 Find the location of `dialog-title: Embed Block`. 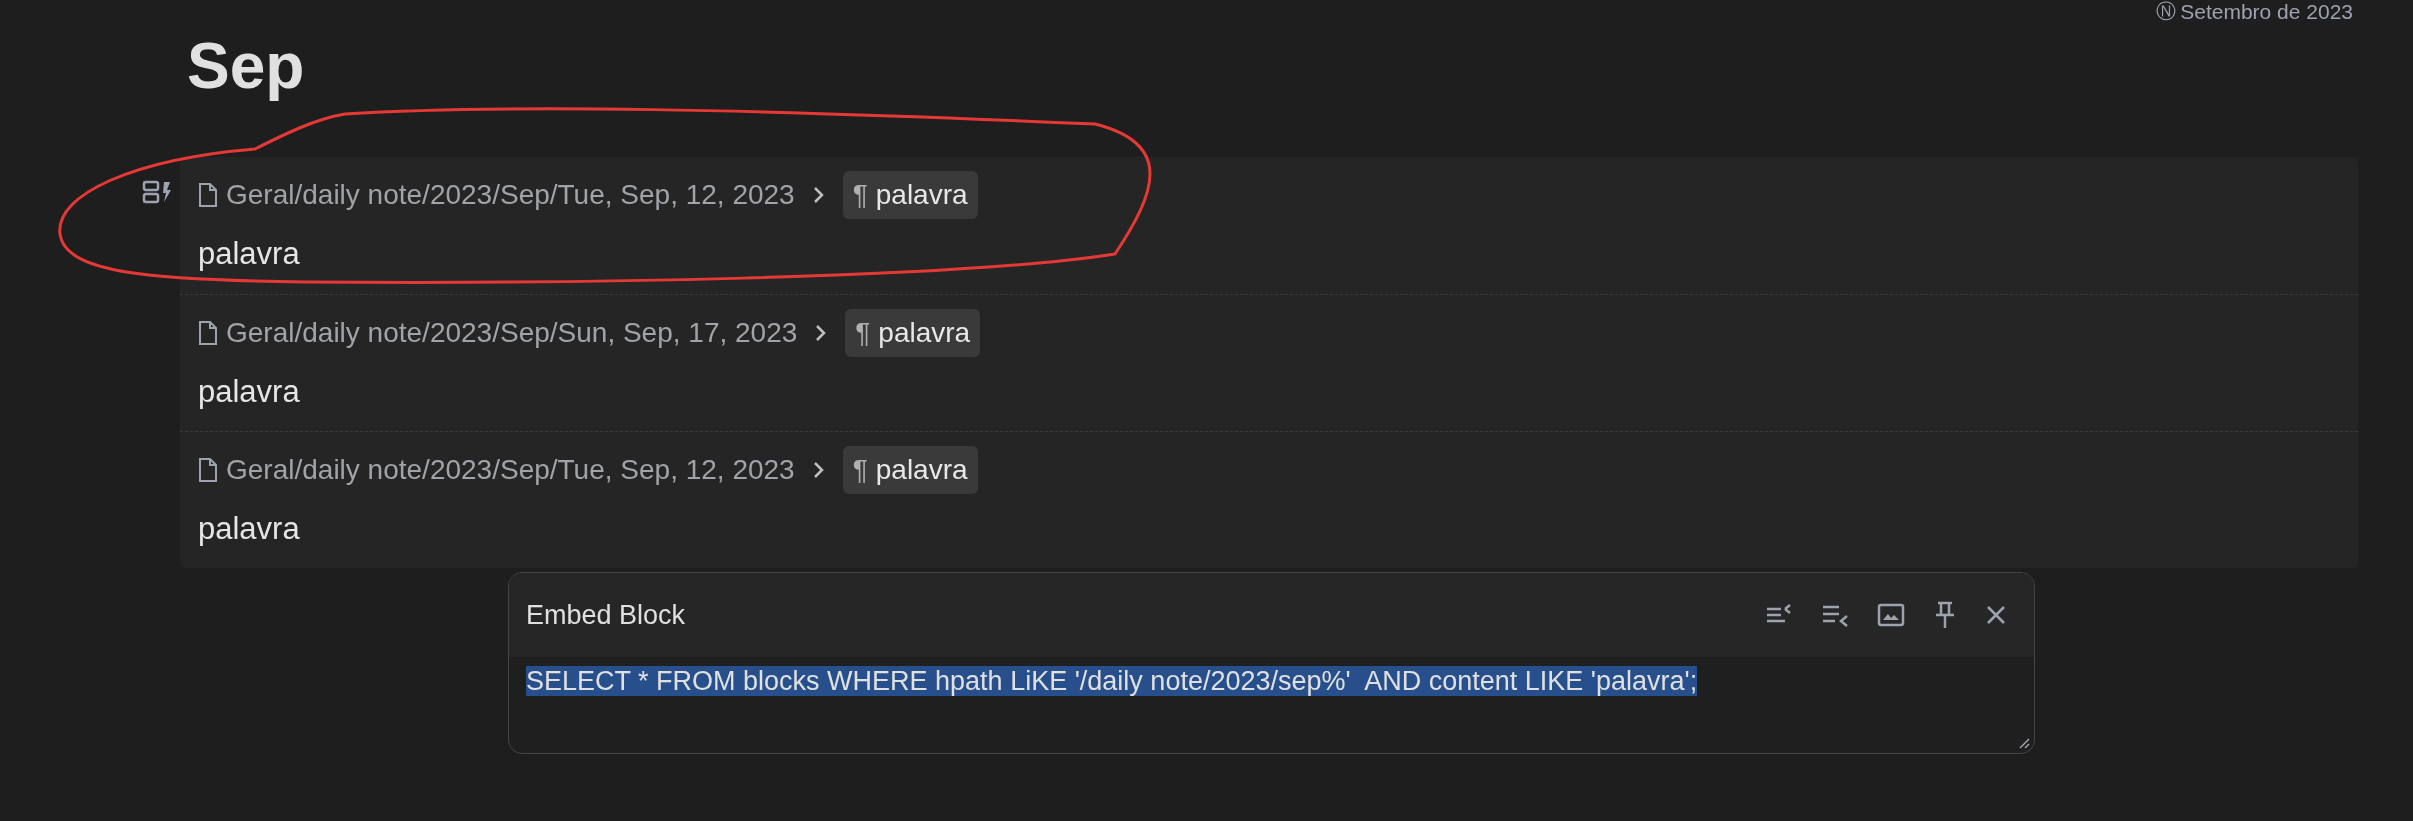

dialog-title: Embed Block is located at coordinates (606, 615).